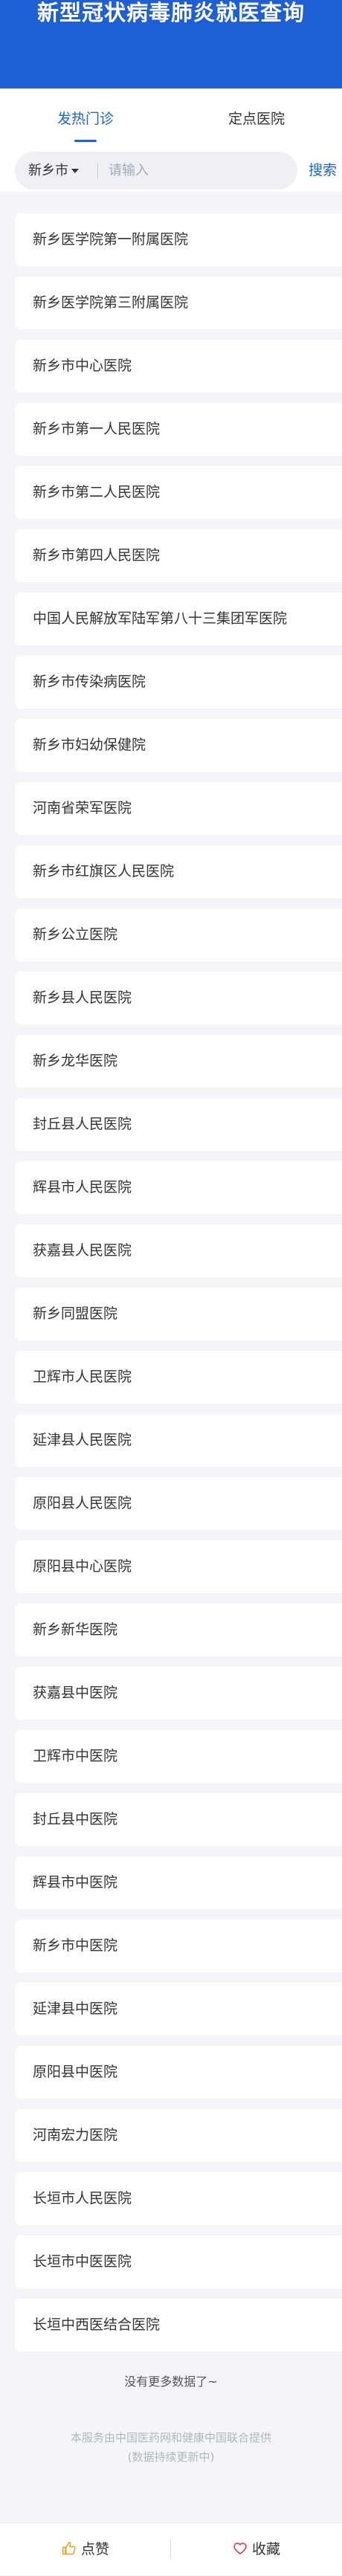 This screenshot has height=2576, width=342. I want to click on hospital-list-item: 新乡市第四人民医院, so click(178, 555).